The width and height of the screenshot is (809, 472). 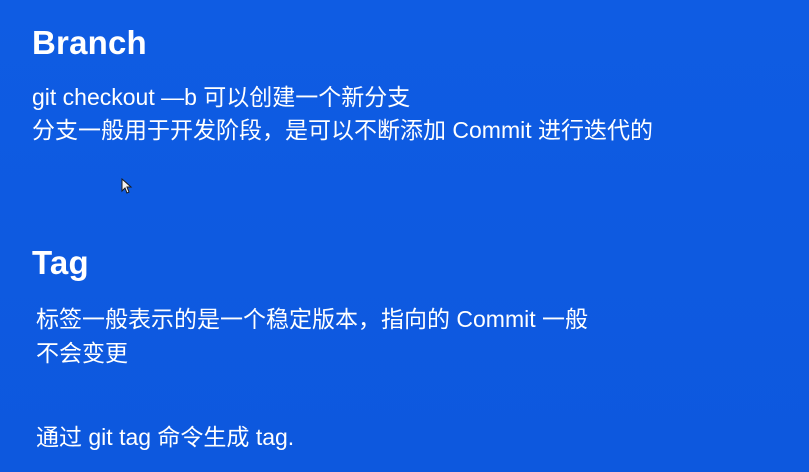 I want to click on branch-text-line-2: 分支一般用于开发阶段，是可以不断添加 Commit 进行迭代的, so click(x=342, y=130).